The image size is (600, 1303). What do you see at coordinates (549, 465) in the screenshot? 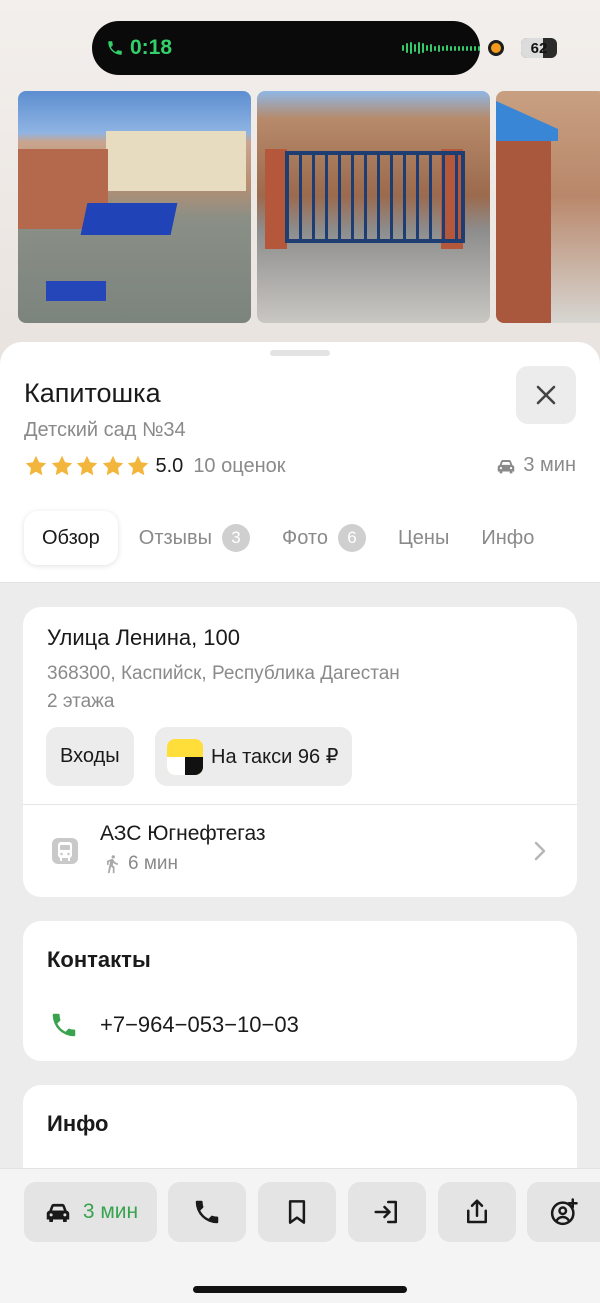
I see `drive-eta-text: 3 мин` at bounding box center [549, 465].